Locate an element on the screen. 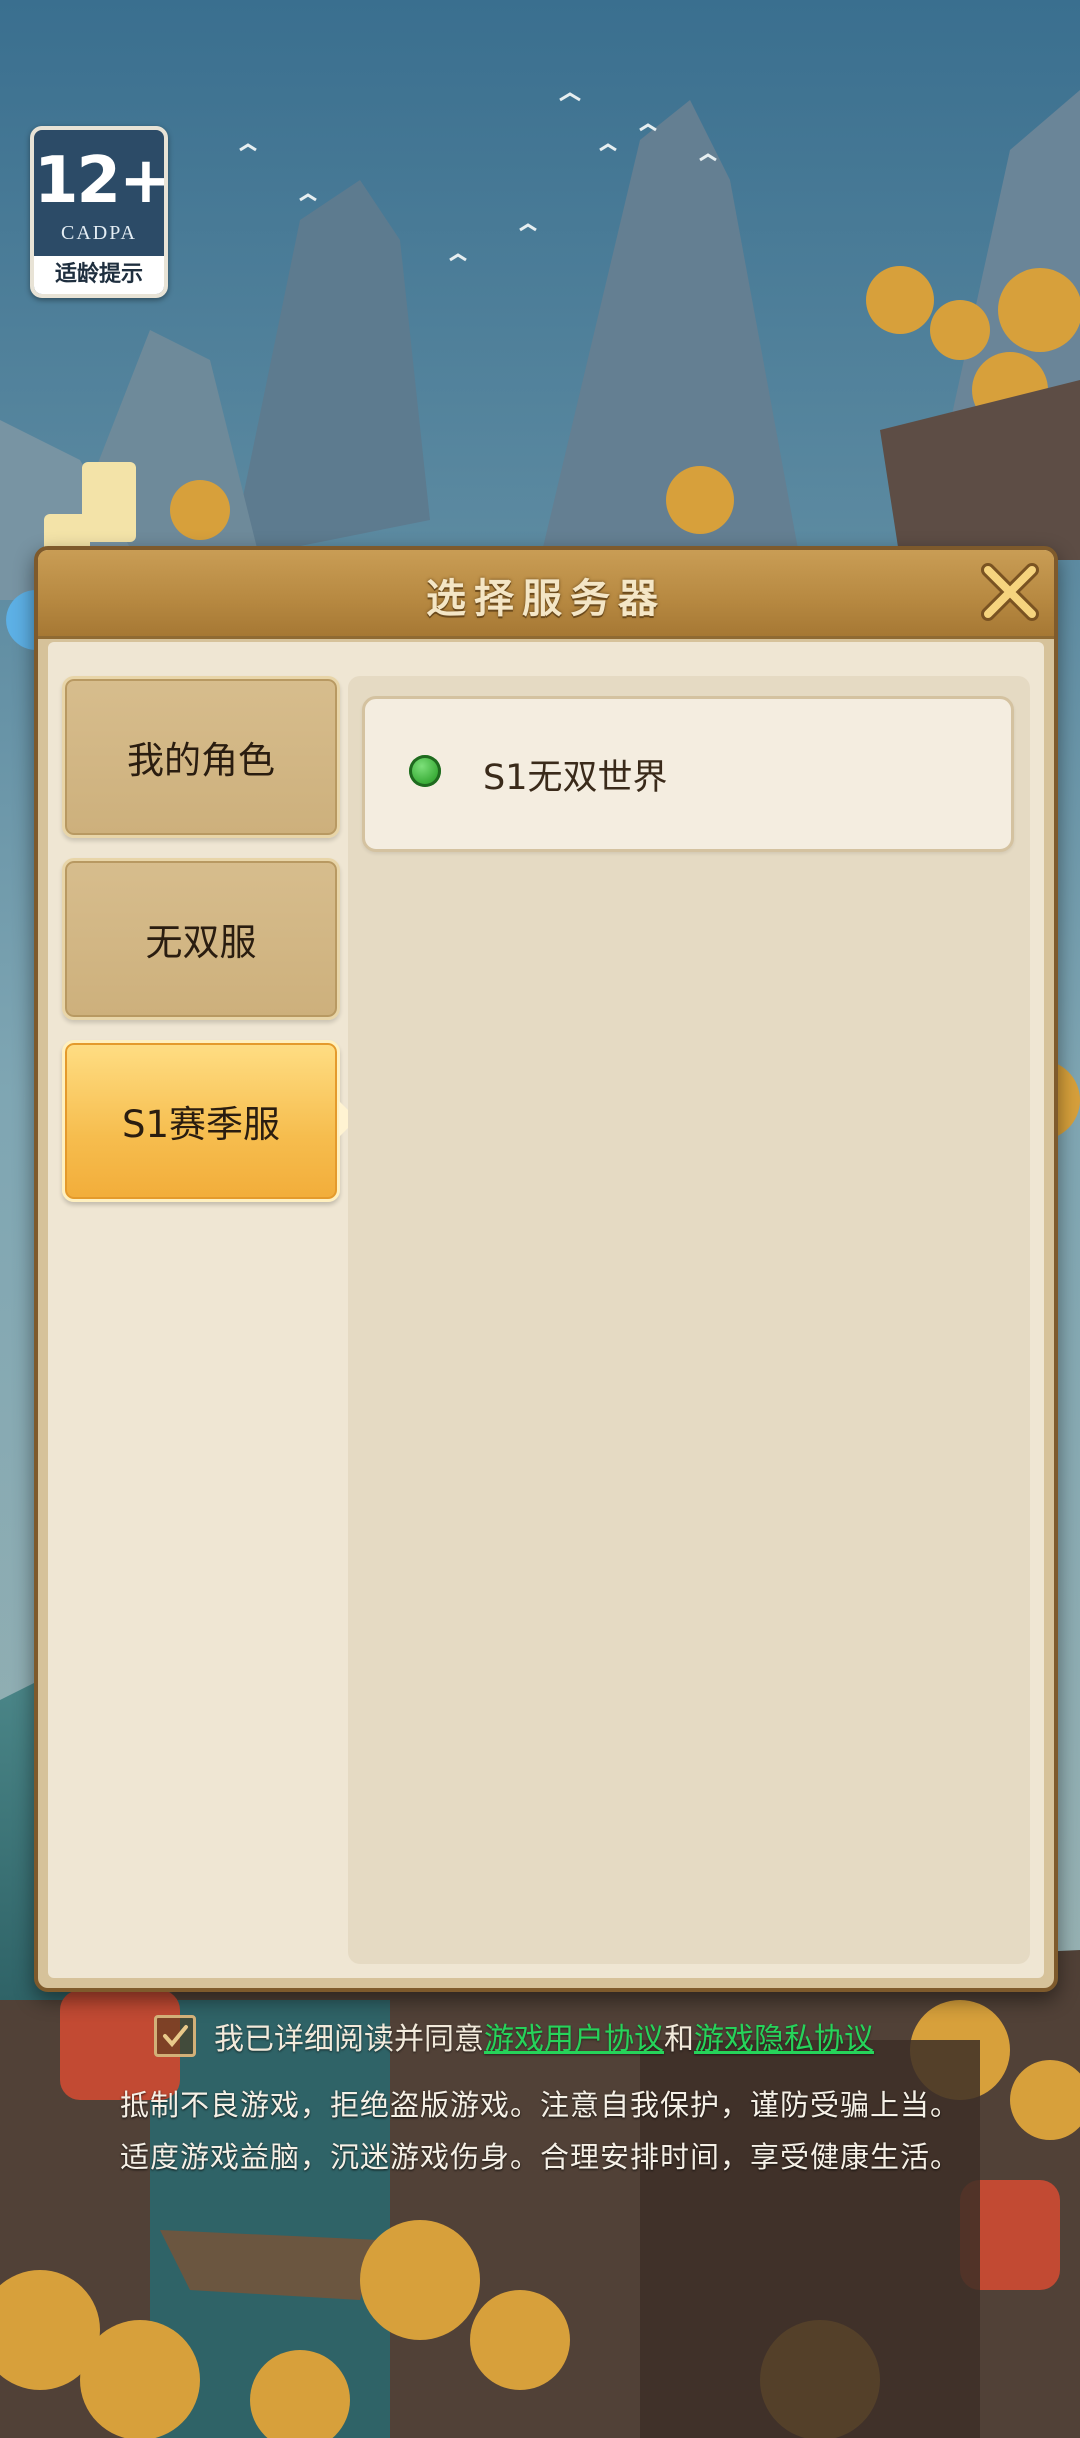  user-agreement-link: 游戏用户协议 is located at coordinates (574, 2036).